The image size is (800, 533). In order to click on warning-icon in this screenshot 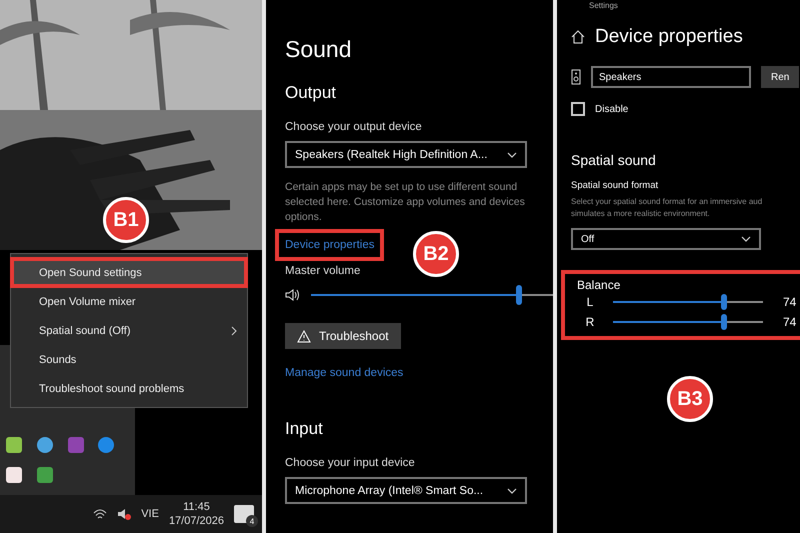, I will do `click(304, 336)`.